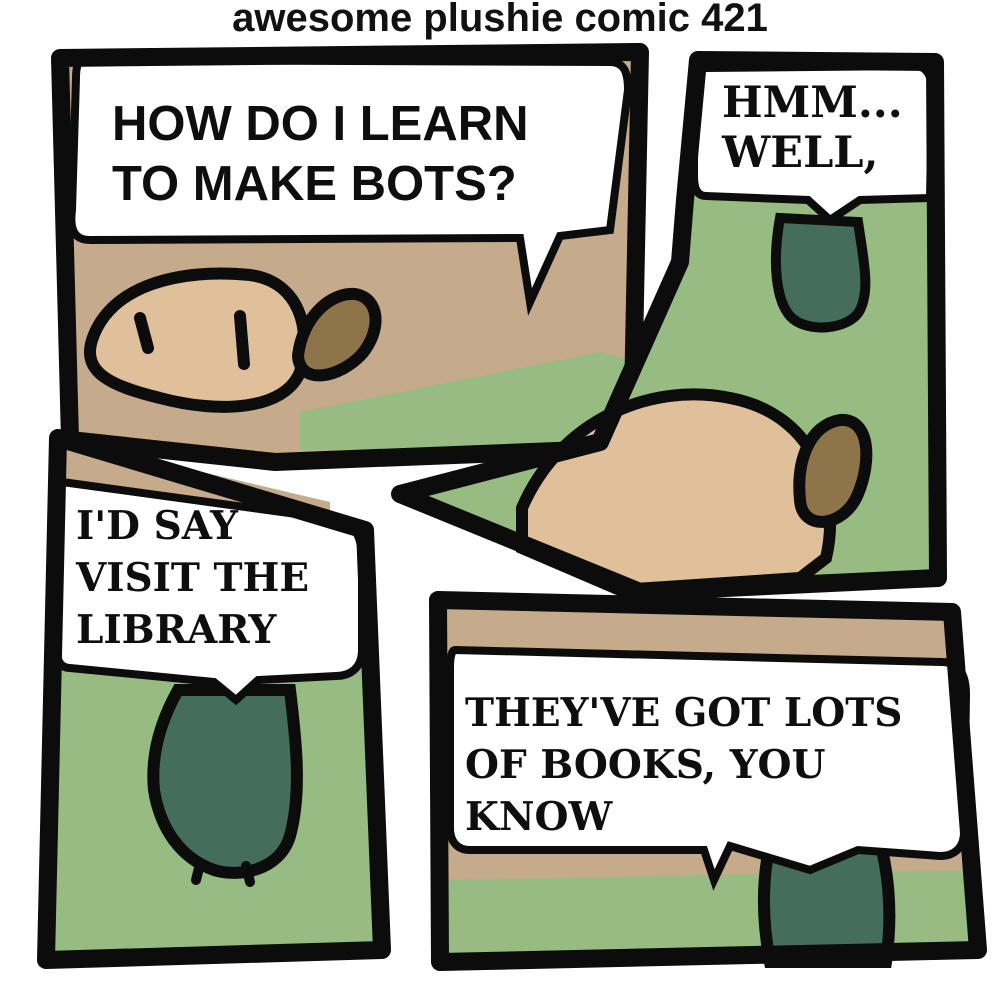 This screenshot has height=1005, width=1000. Describe the element at coordinates (684, 765) in the screenshot. I see `speech-text-panel-4: THEY'VE GOT LOTS OF BOOKS, YOU KNOW` at that location.